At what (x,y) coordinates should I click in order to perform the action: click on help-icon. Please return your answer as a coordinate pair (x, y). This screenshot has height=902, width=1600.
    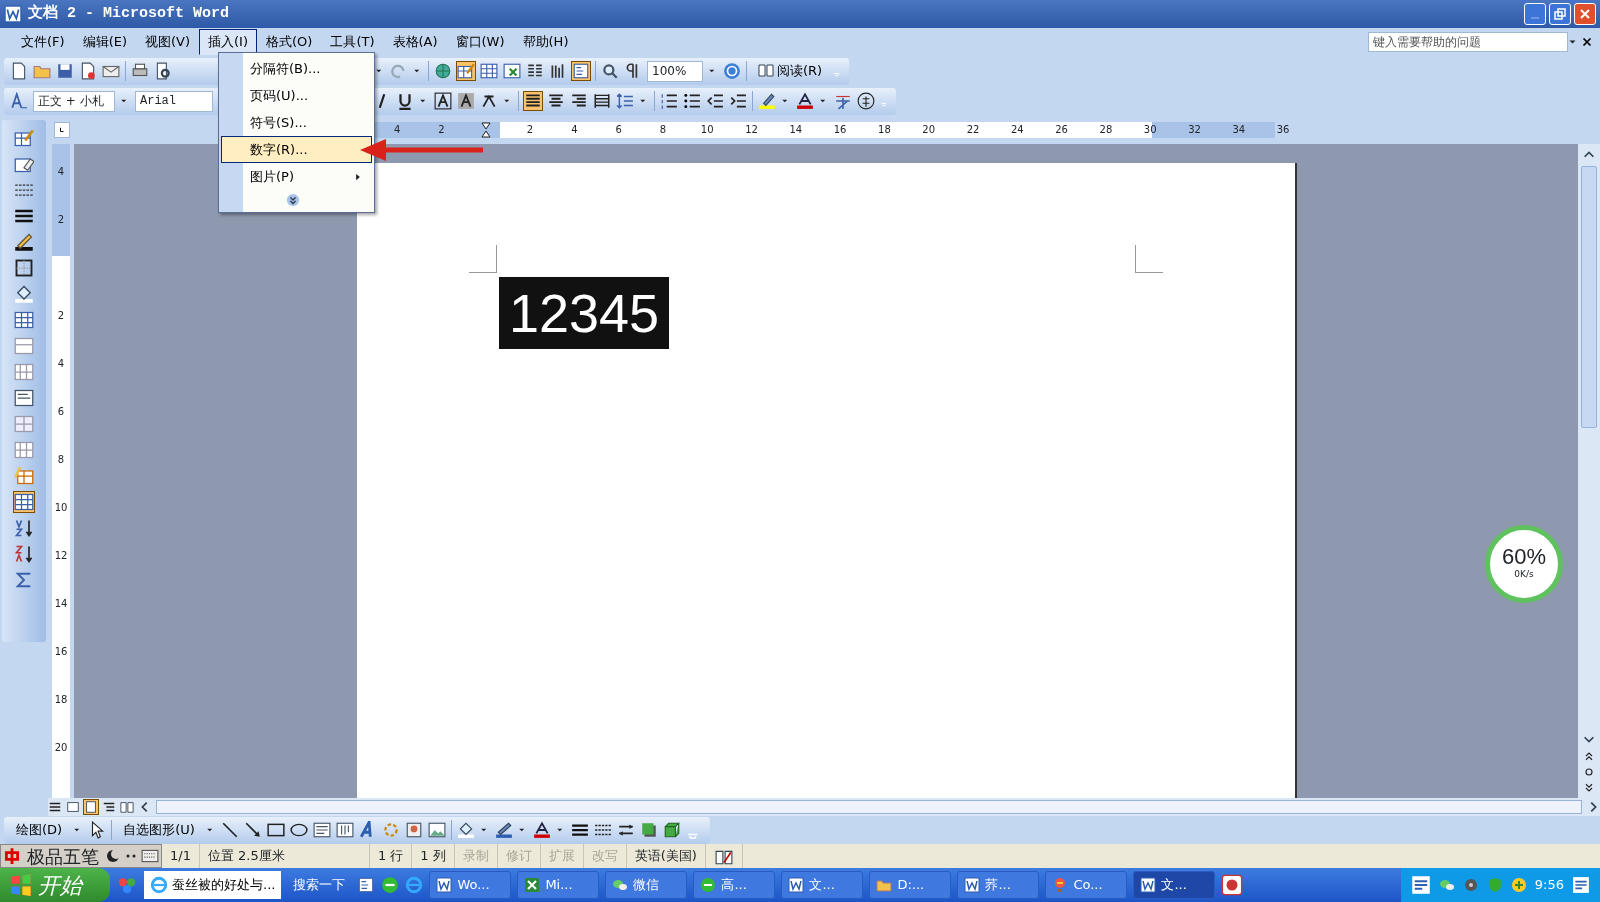
    Looking at the image, I should click on (732, 71).